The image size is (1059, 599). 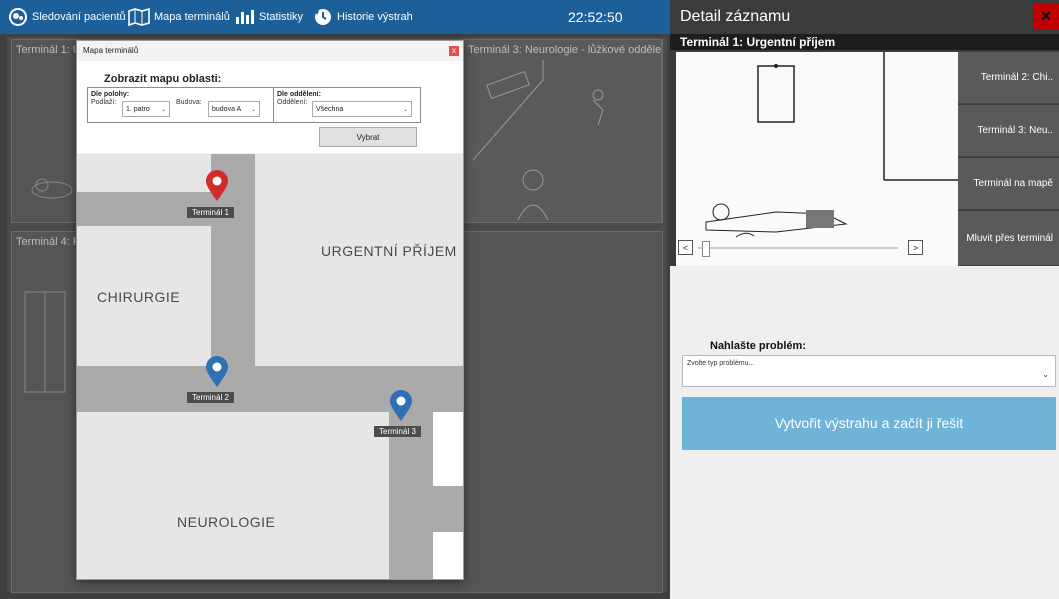 What do you see at coordinates (595, 17) in the screenshot?
I see `clock: 22:52:50` at bounding box center [595, 17].